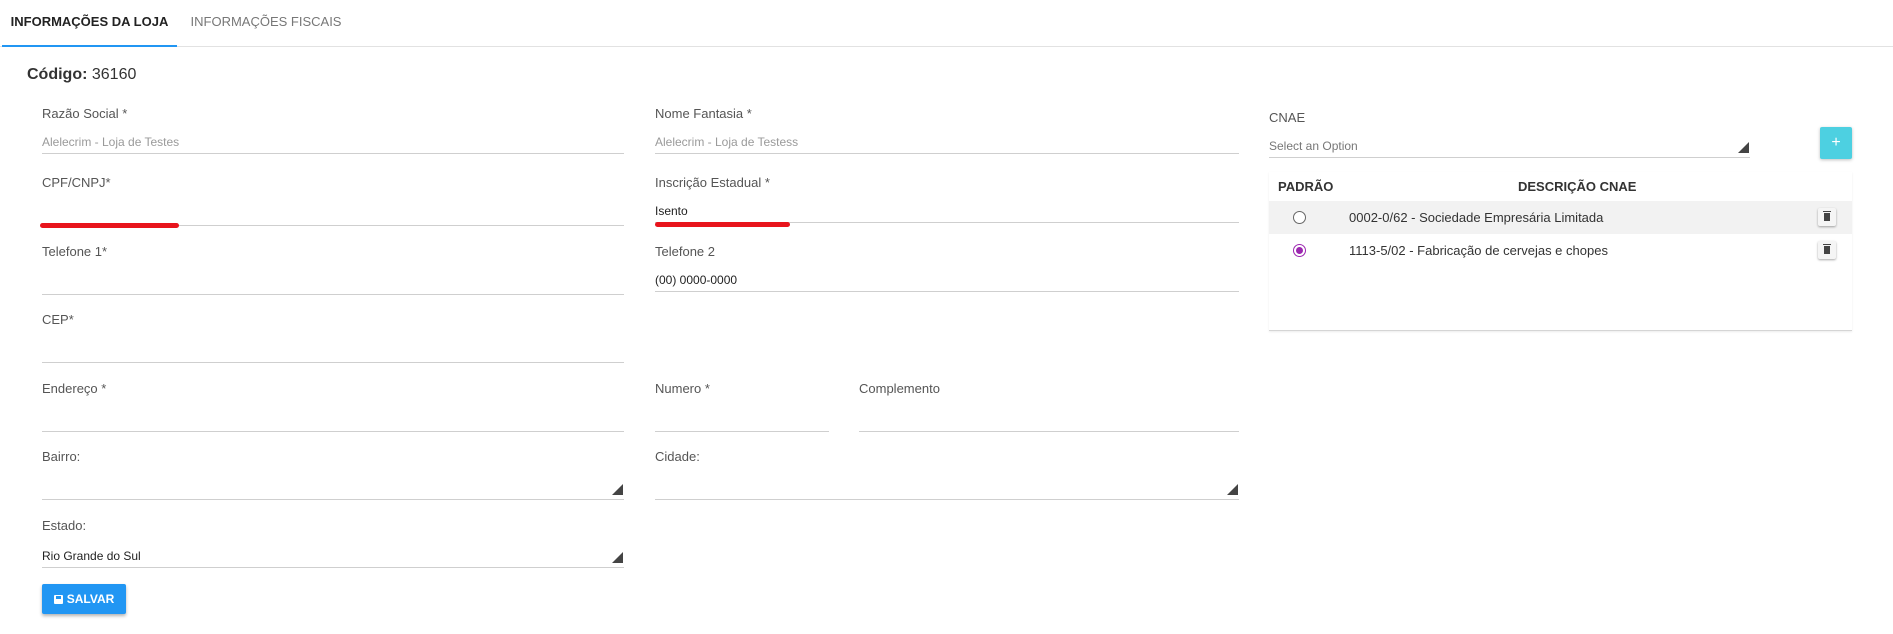  What do you see at coordinates (89, 23) in the screenshot?
I see `tab-informacoes-da-loja: INFORMAÇÕES DA LOJA` at bounding box center [89, 23].